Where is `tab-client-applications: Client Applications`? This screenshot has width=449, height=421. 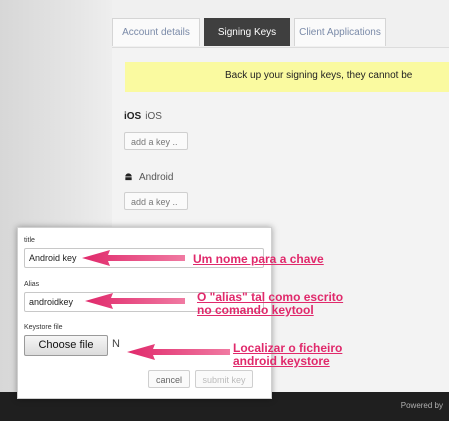
tab-client-applications: Client Applications is located at coordinates (340, 32).